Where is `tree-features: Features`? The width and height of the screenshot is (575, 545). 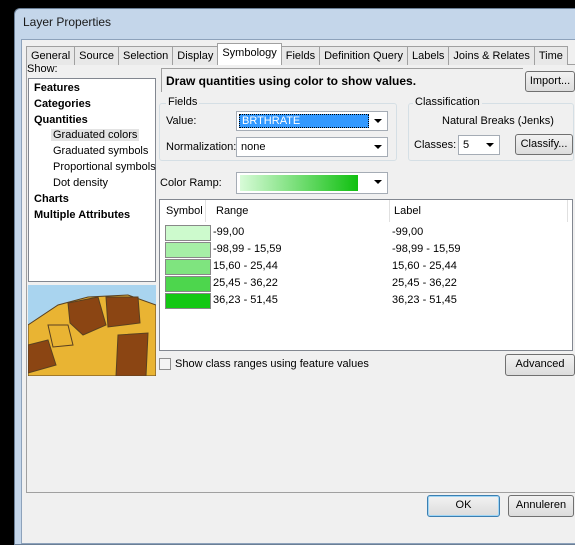
tree-features: Features is located at coordinates (57, 88).